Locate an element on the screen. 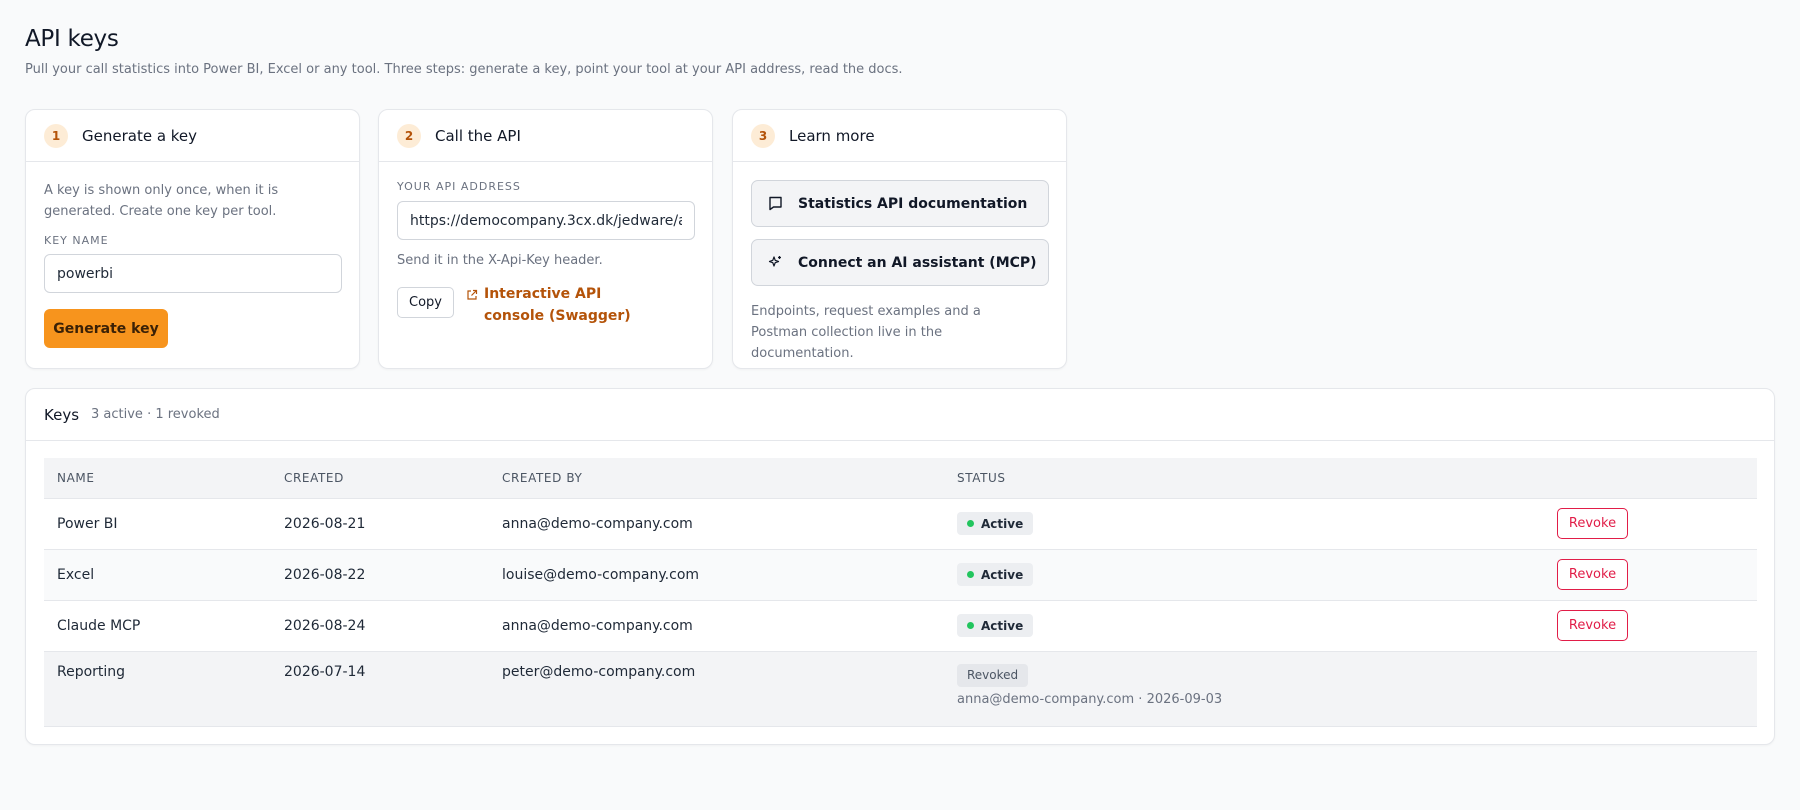 This screenshot has height=810, width=1800. step-title: Call the API is located at coordinates (478, 135).